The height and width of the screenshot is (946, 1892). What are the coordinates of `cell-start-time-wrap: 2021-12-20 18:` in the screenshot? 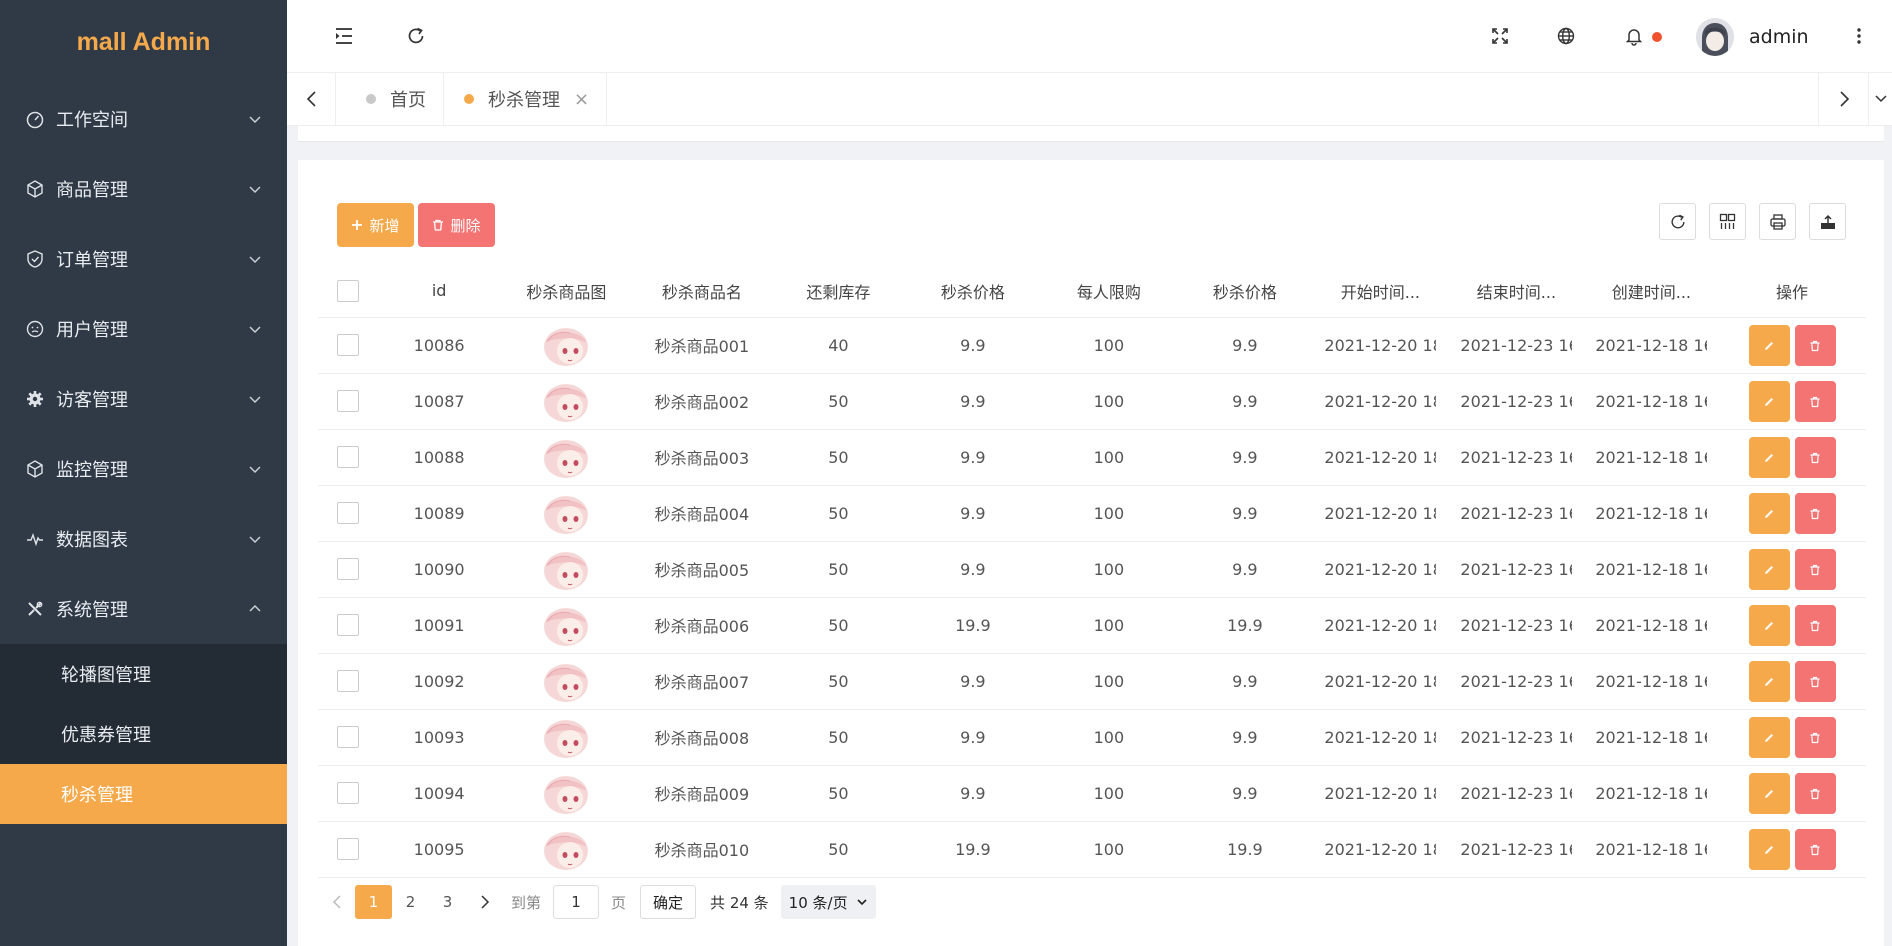 It's located at (1380, 345).